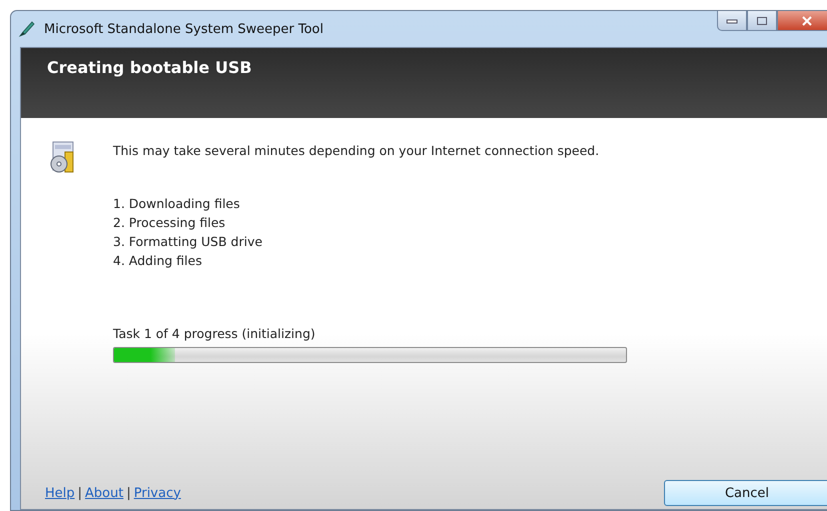  I want to click on footer-link: Privacy, so click(157, 493).